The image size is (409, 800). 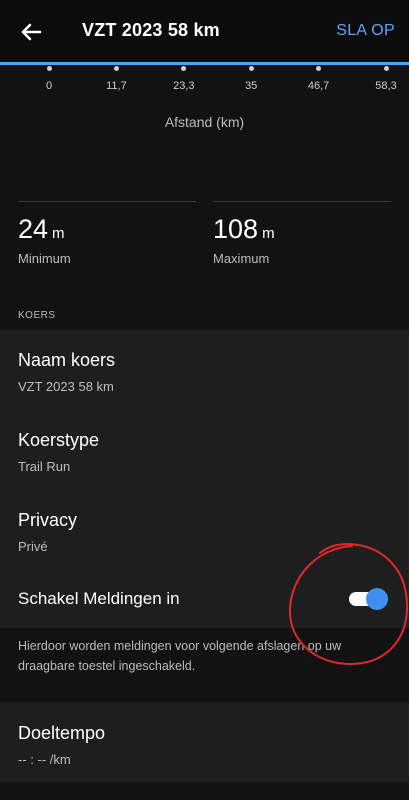 I want to click on save-button: SLA OP, so click(x=365, y=31).